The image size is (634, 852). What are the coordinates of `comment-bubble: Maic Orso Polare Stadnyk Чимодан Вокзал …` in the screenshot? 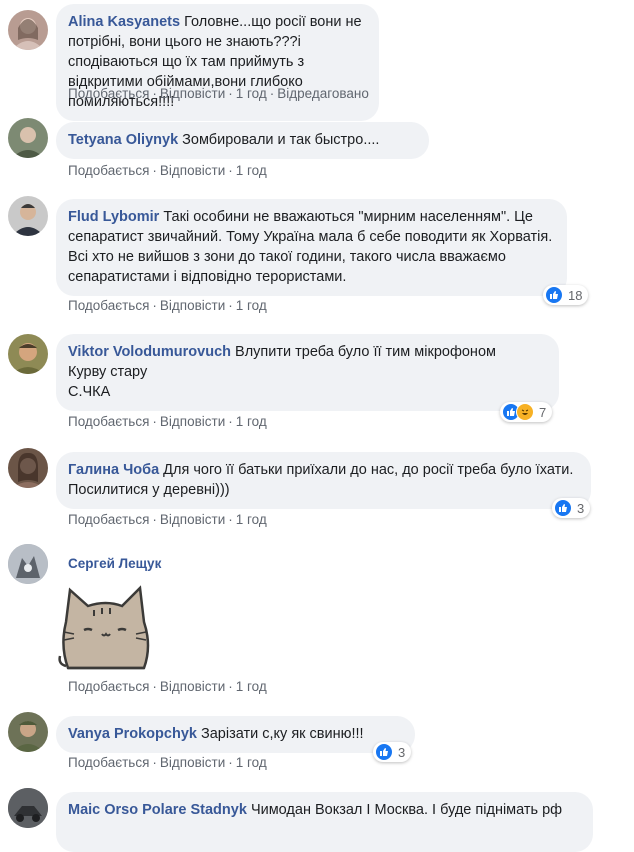 It's located at (324, 822).